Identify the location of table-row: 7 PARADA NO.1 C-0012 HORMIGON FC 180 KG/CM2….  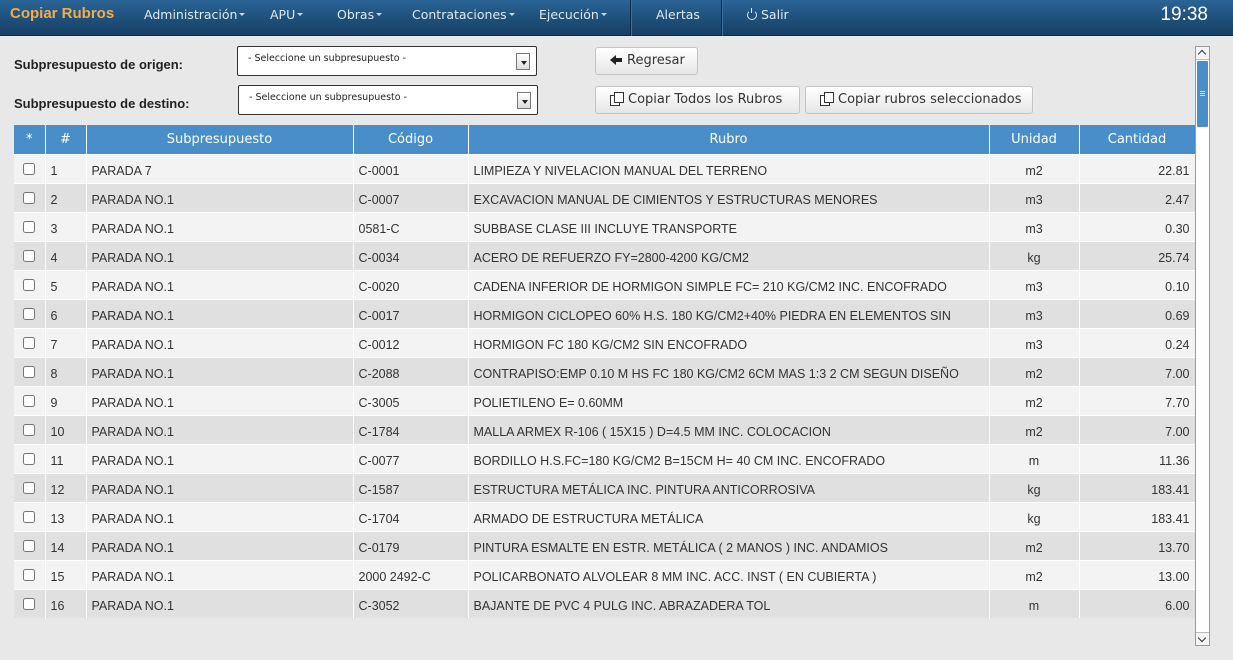
(604, 342).